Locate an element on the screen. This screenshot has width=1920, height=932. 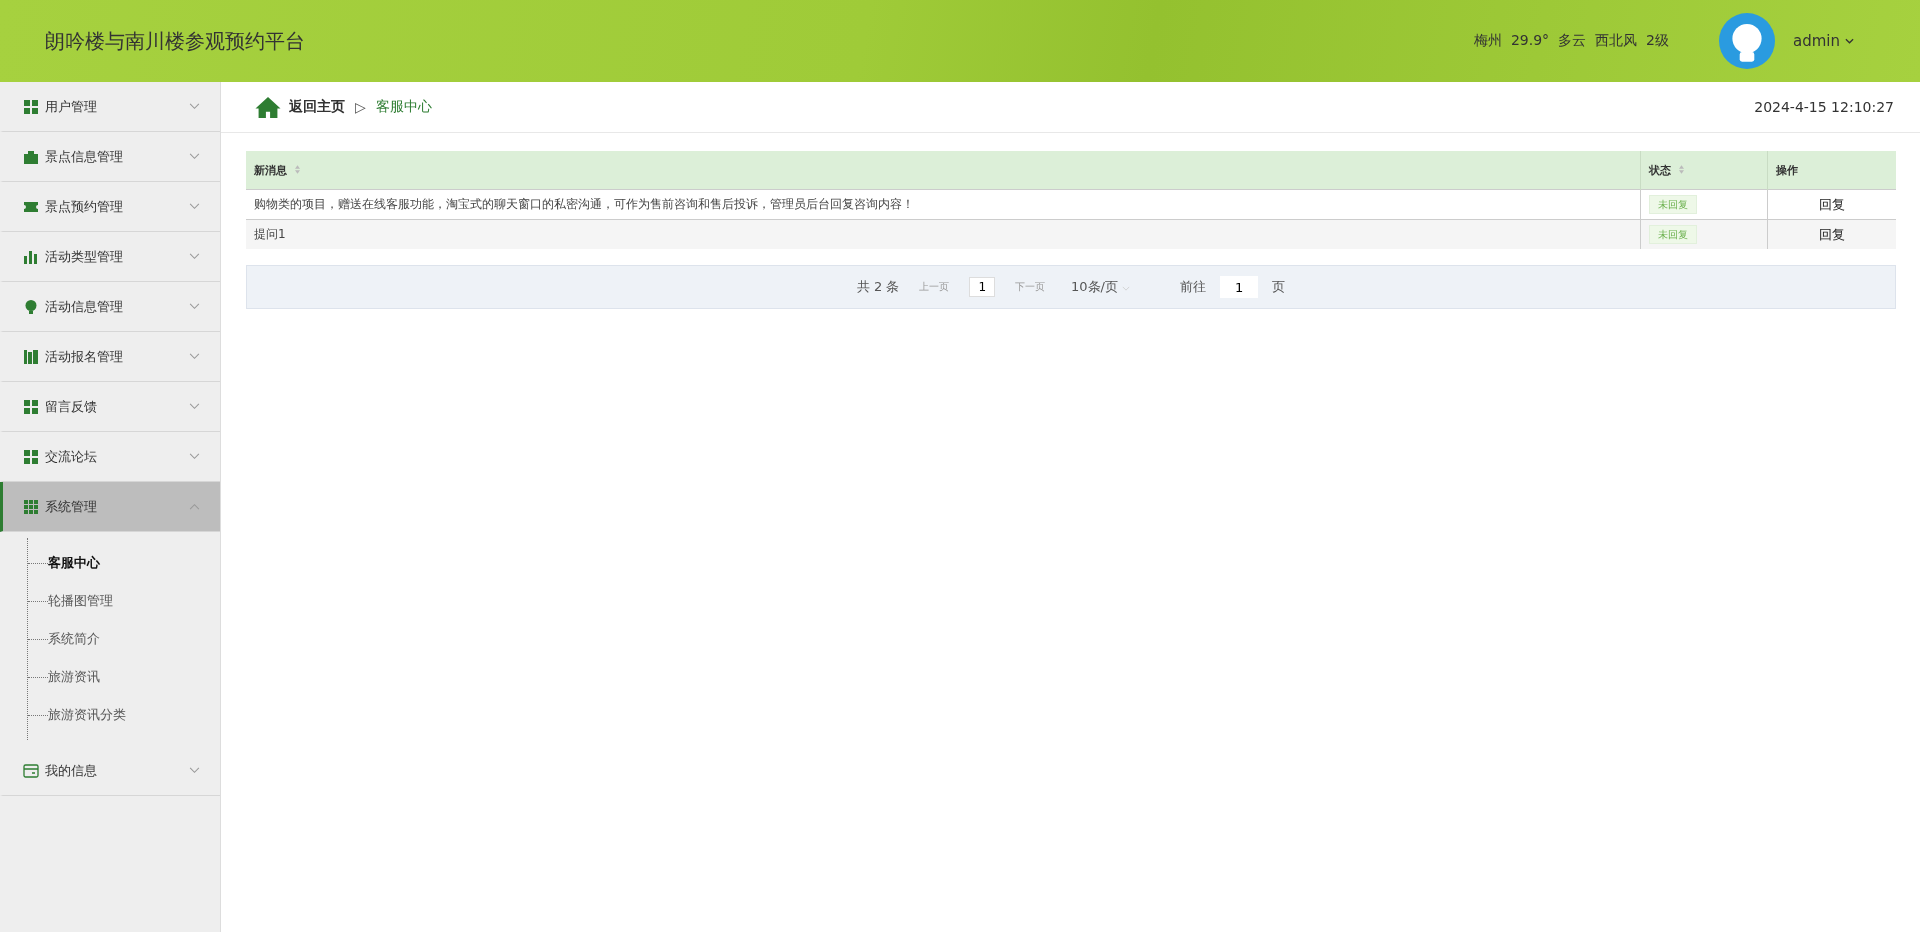
page-number: 1 is located at coordinates (982, 287).